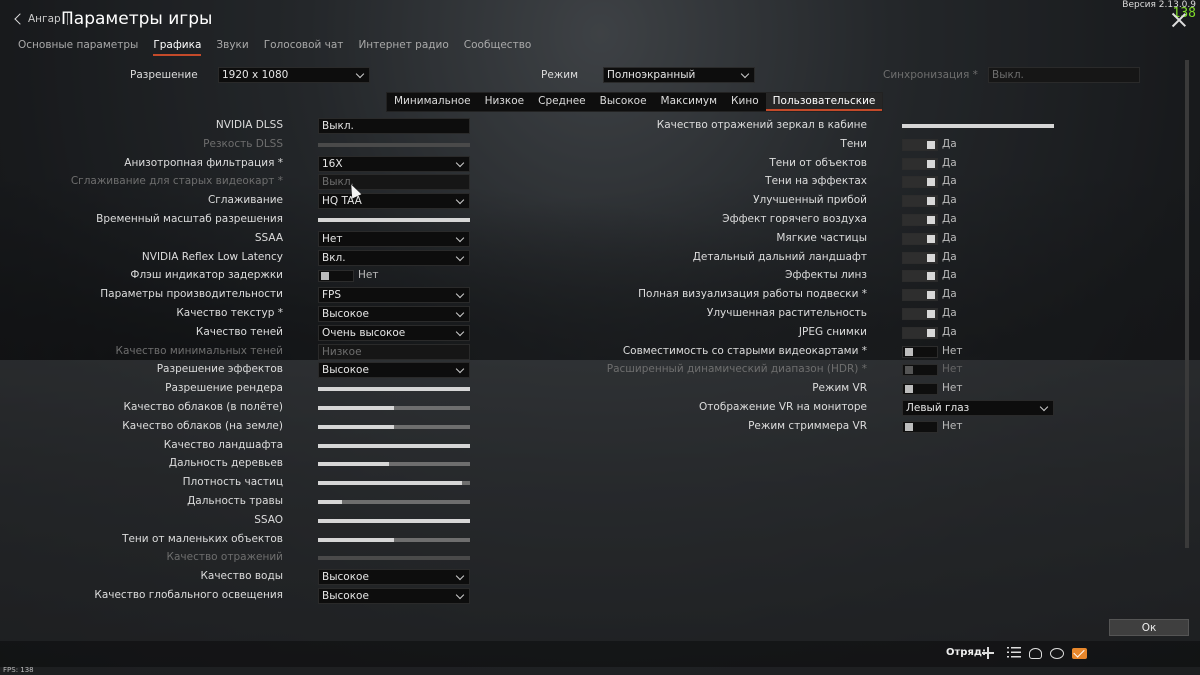 The image size is (1200, 675). Describe the element at coordinates (498, 47) in the screenshot. I see `tab-community: Сообщество` at that location.